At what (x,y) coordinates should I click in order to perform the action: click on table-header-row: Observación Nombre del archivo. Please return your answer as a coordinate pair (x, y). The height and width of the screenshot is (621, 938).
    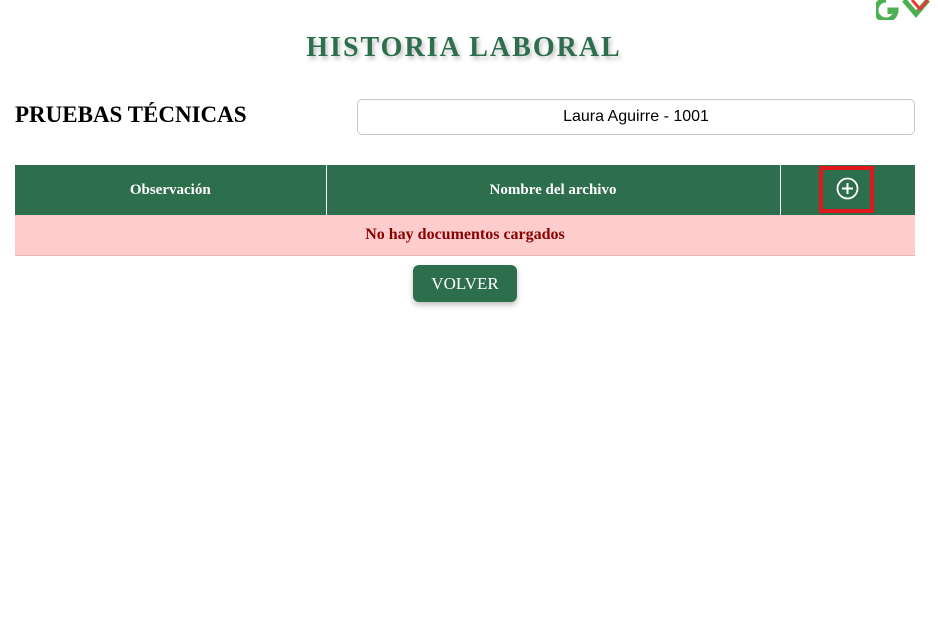
    Looking at the image, I should click on (465, 190).